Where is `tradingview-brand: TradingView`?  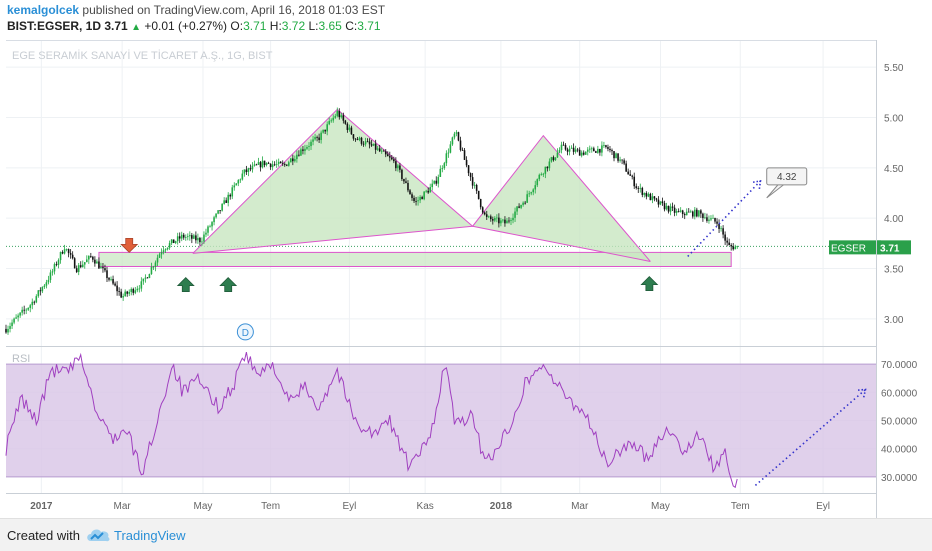
tradingview-brand: TradingView is located at coordinates (150, 535).